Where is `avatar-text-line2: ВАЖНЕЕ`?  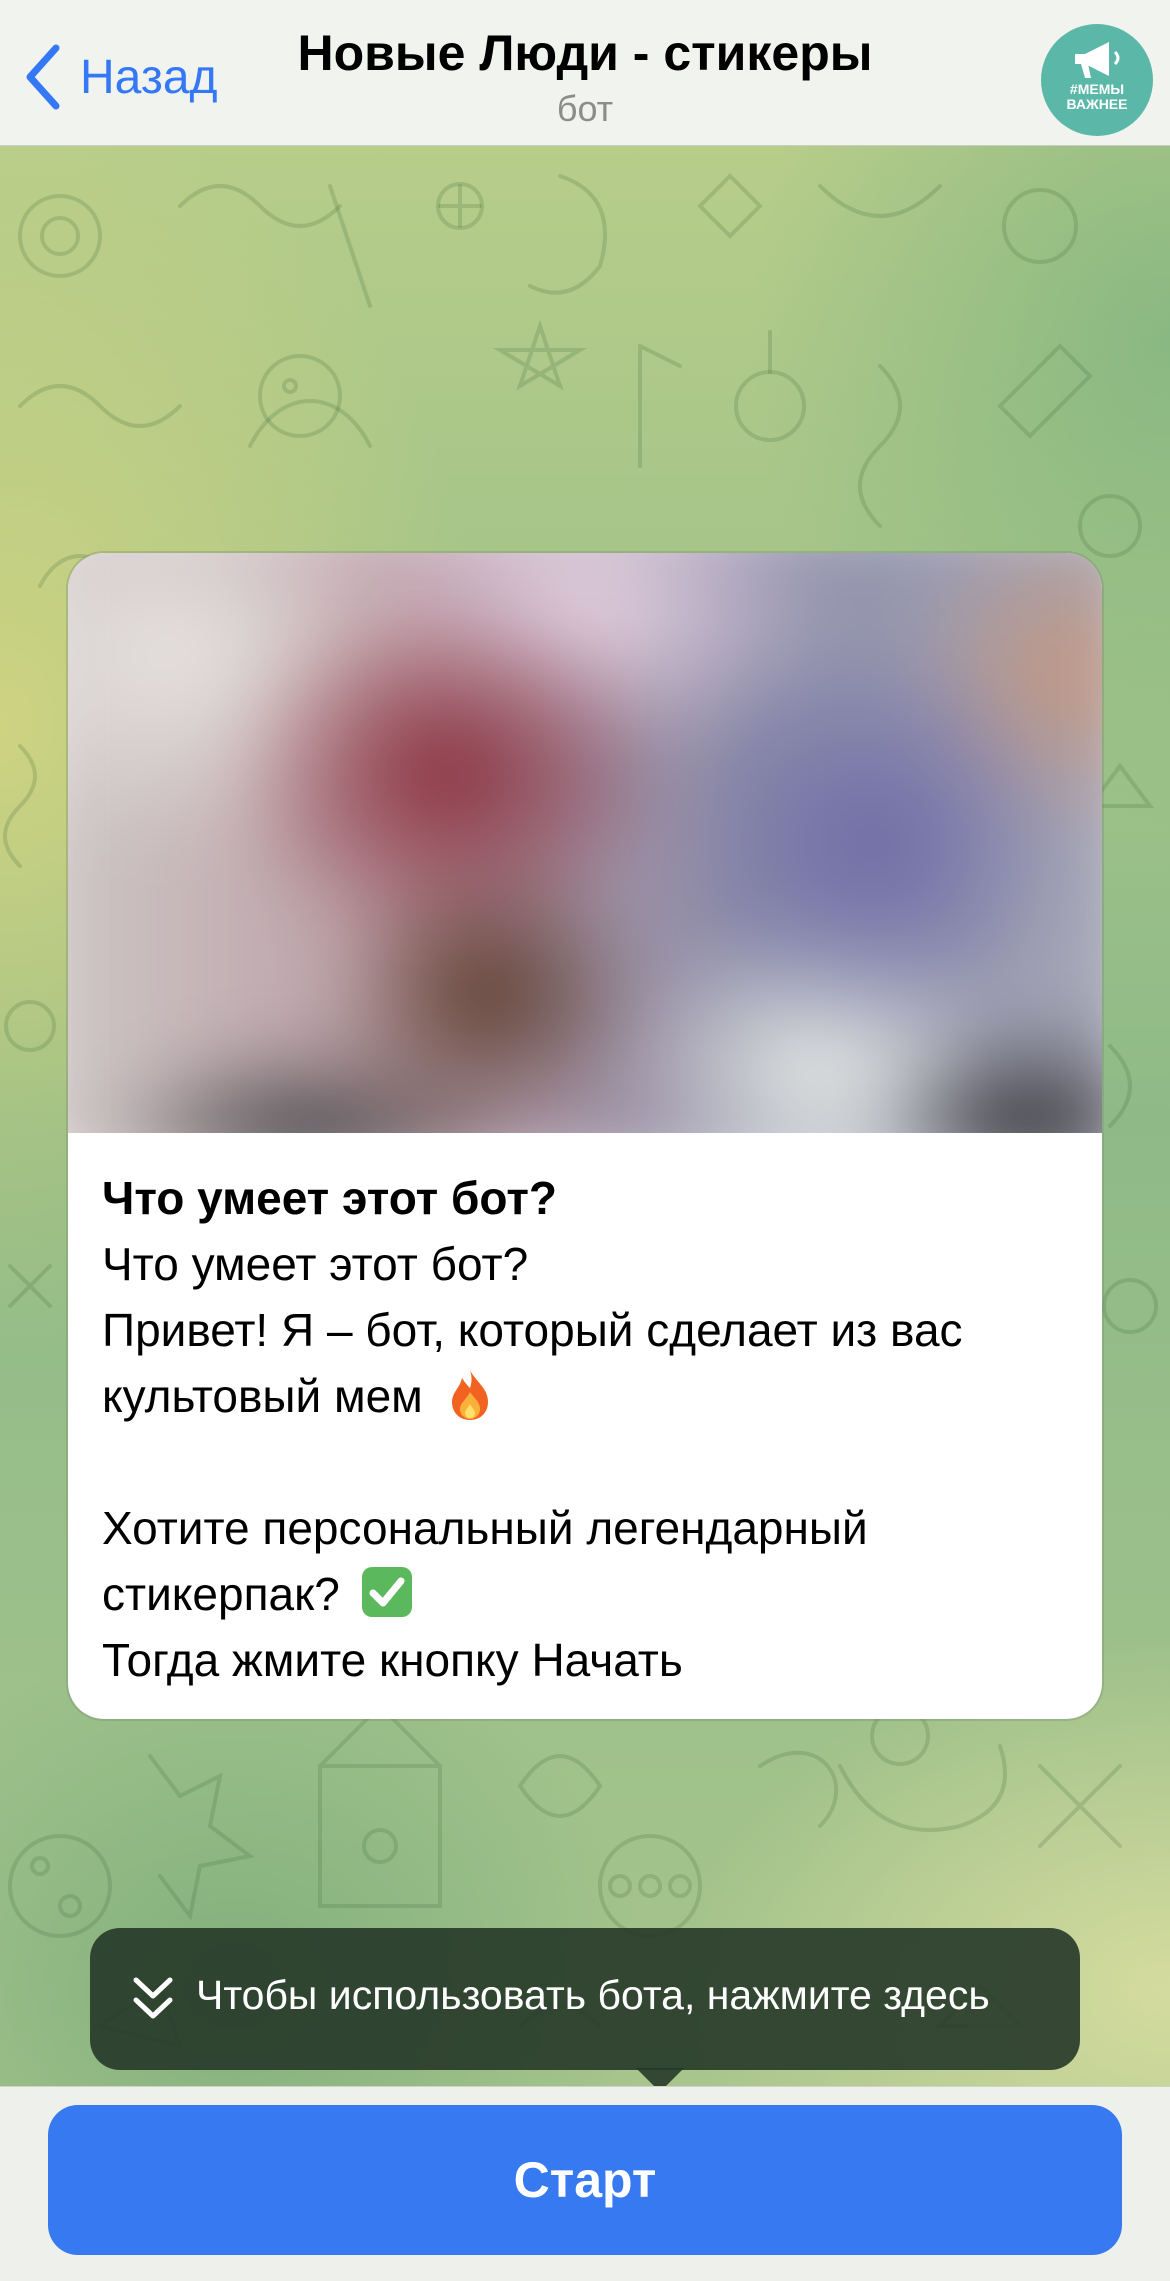 avatar-text-line2: ВАЖНЕЕ is located at coordinates (1097, 104).